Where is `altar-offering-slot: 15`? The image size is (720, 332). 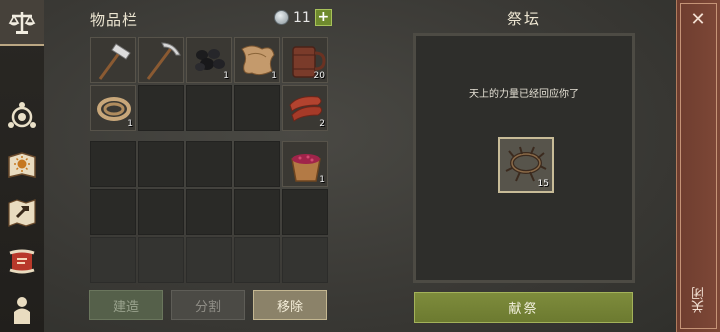
altar-offering-slot: 15 is located at coordinates (526, 165).